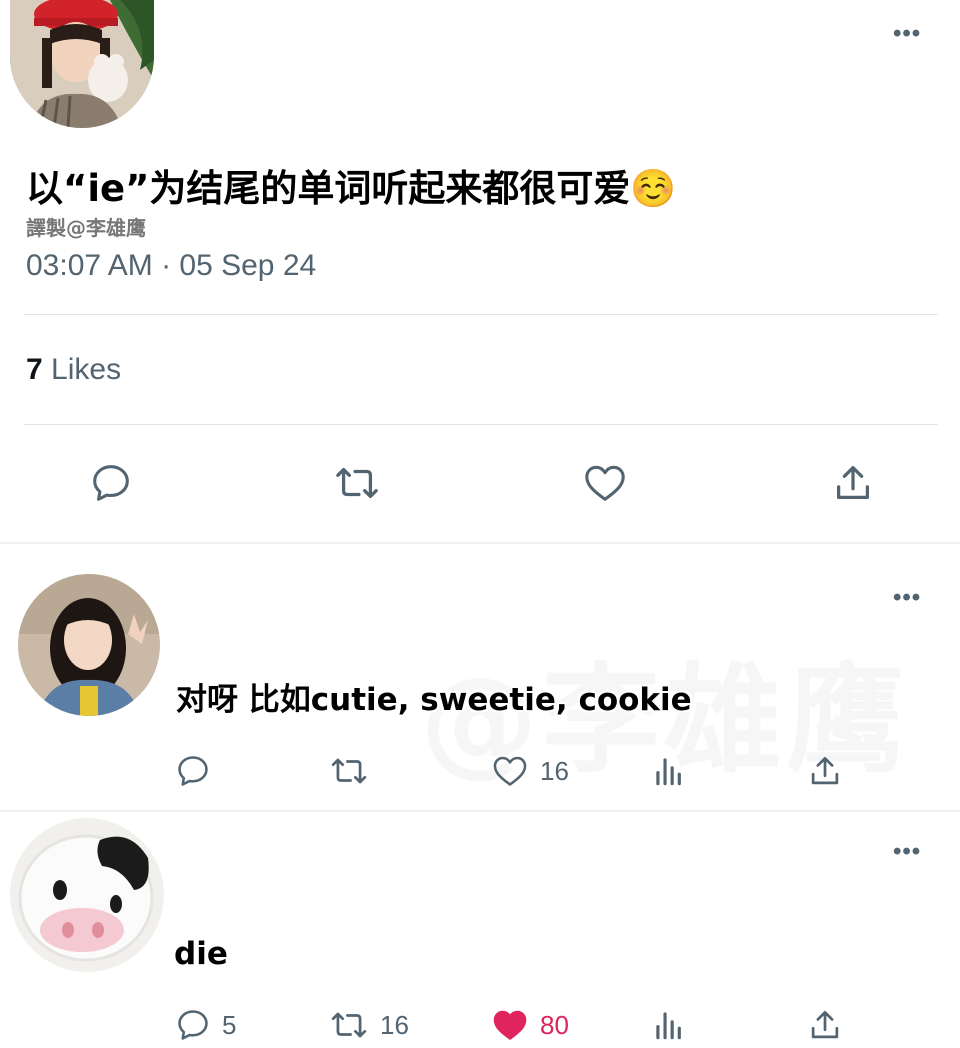  I want to click on reply-text: die, so click(201, 954).